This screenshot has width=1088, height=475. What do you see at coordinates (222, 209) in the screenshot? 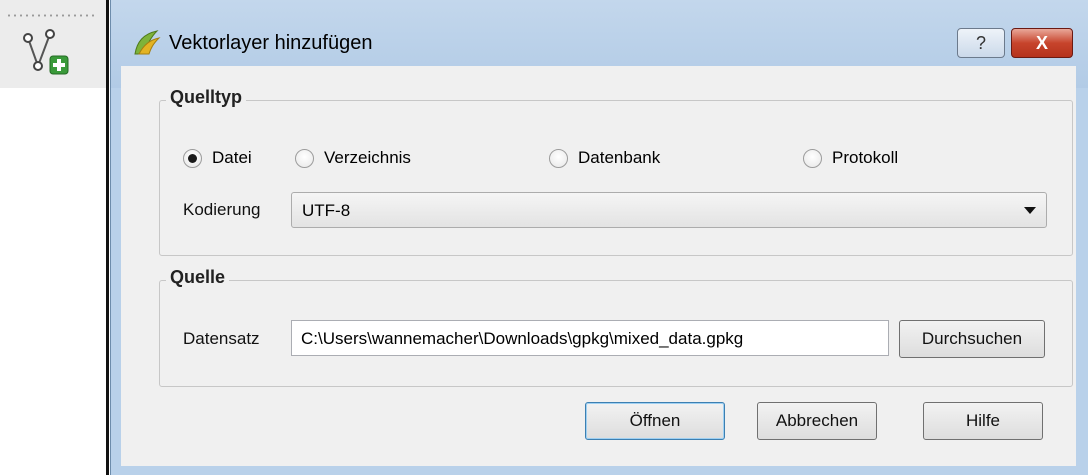
I see `encoding-label: Kodierung` at bounding box center [222, 209].